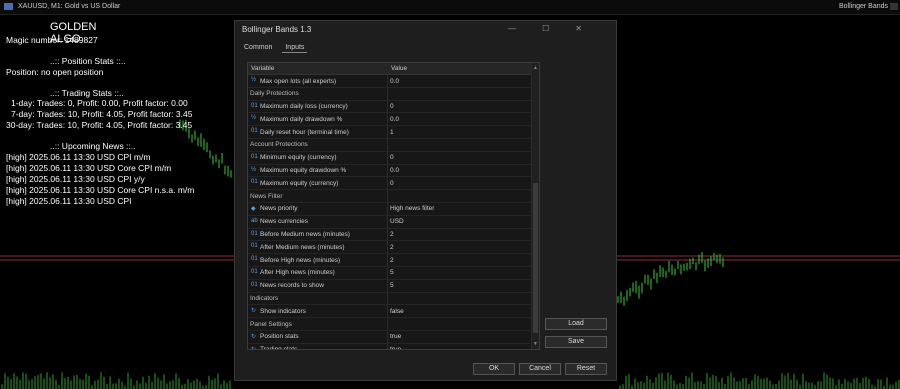 The height and width of the screenshot is (389, 900). I want to click on ok-button: OK, so click(494, 369).